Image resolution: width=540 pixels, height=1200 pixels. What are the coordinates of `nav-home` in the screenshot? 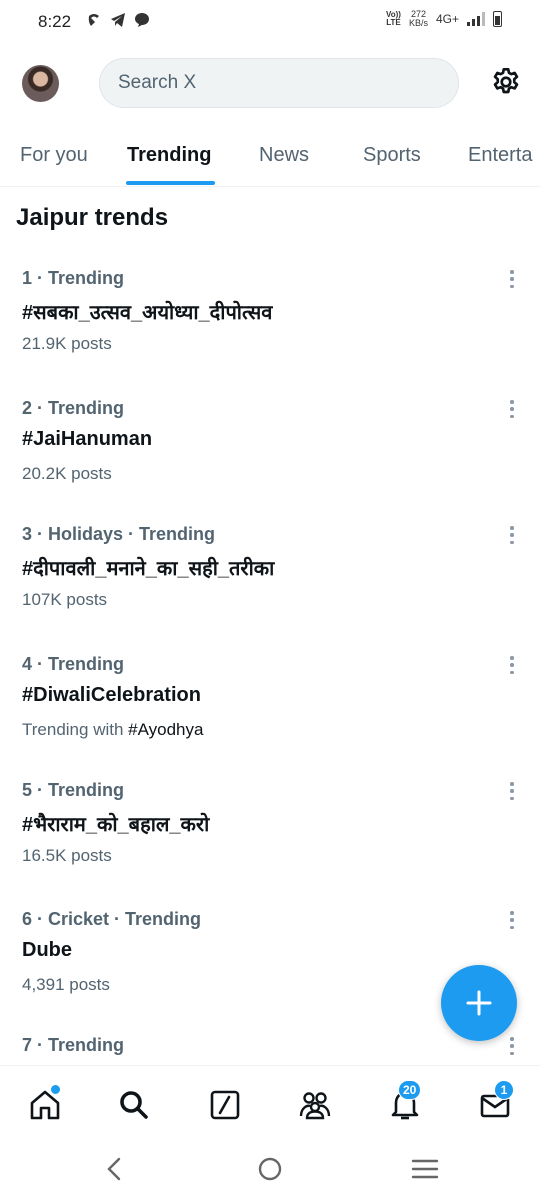 It's located at (45, 1103).